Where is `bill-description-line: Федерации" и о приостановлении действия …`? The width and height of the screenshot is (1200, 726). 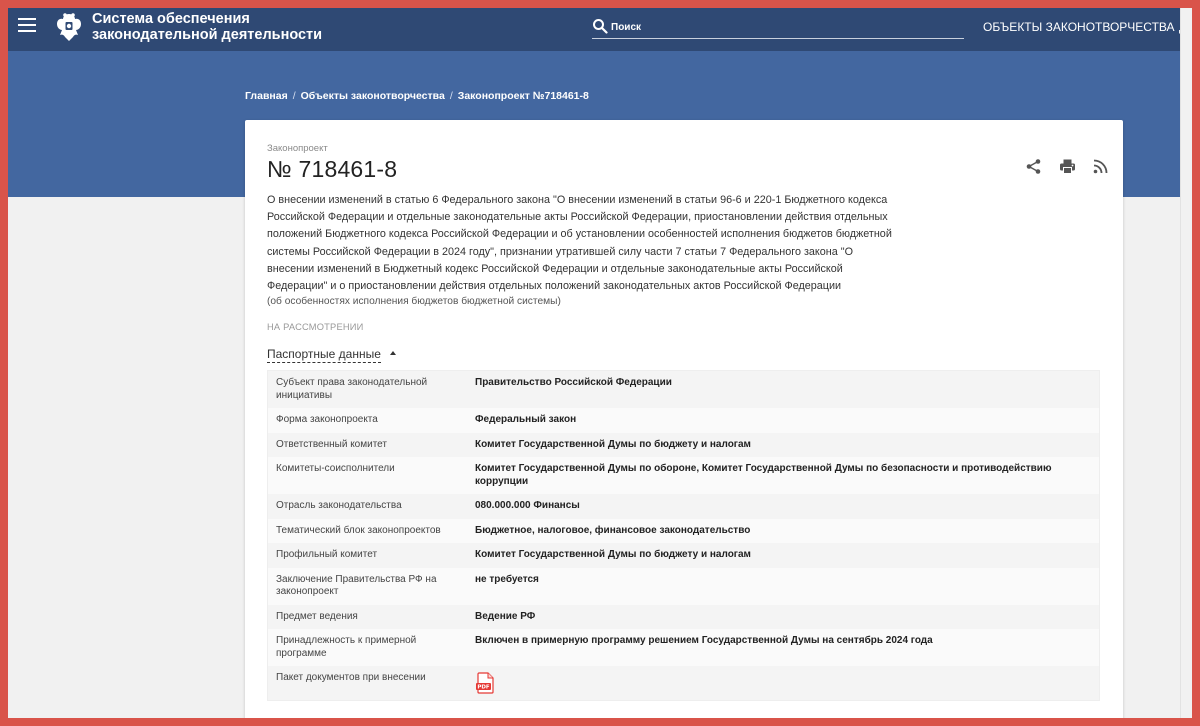 bill-description-line: Федерации" и о приостановлении действия … is located at coordinates (554, 286).